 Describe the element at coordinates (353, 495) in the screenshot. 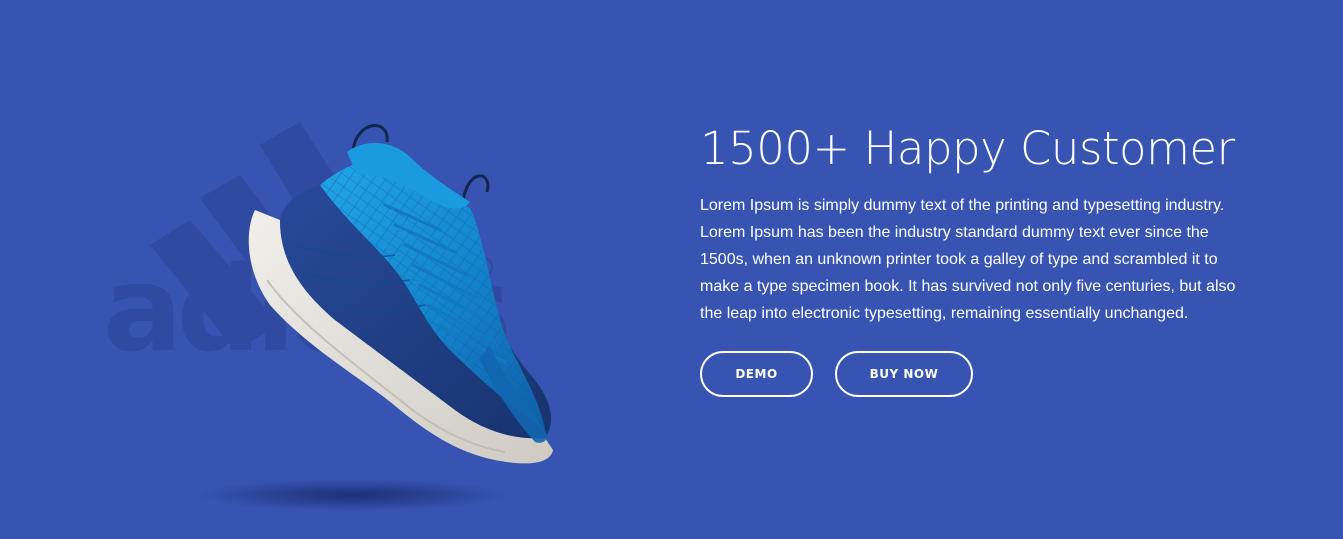

I see `shoe-shadow` at that location.